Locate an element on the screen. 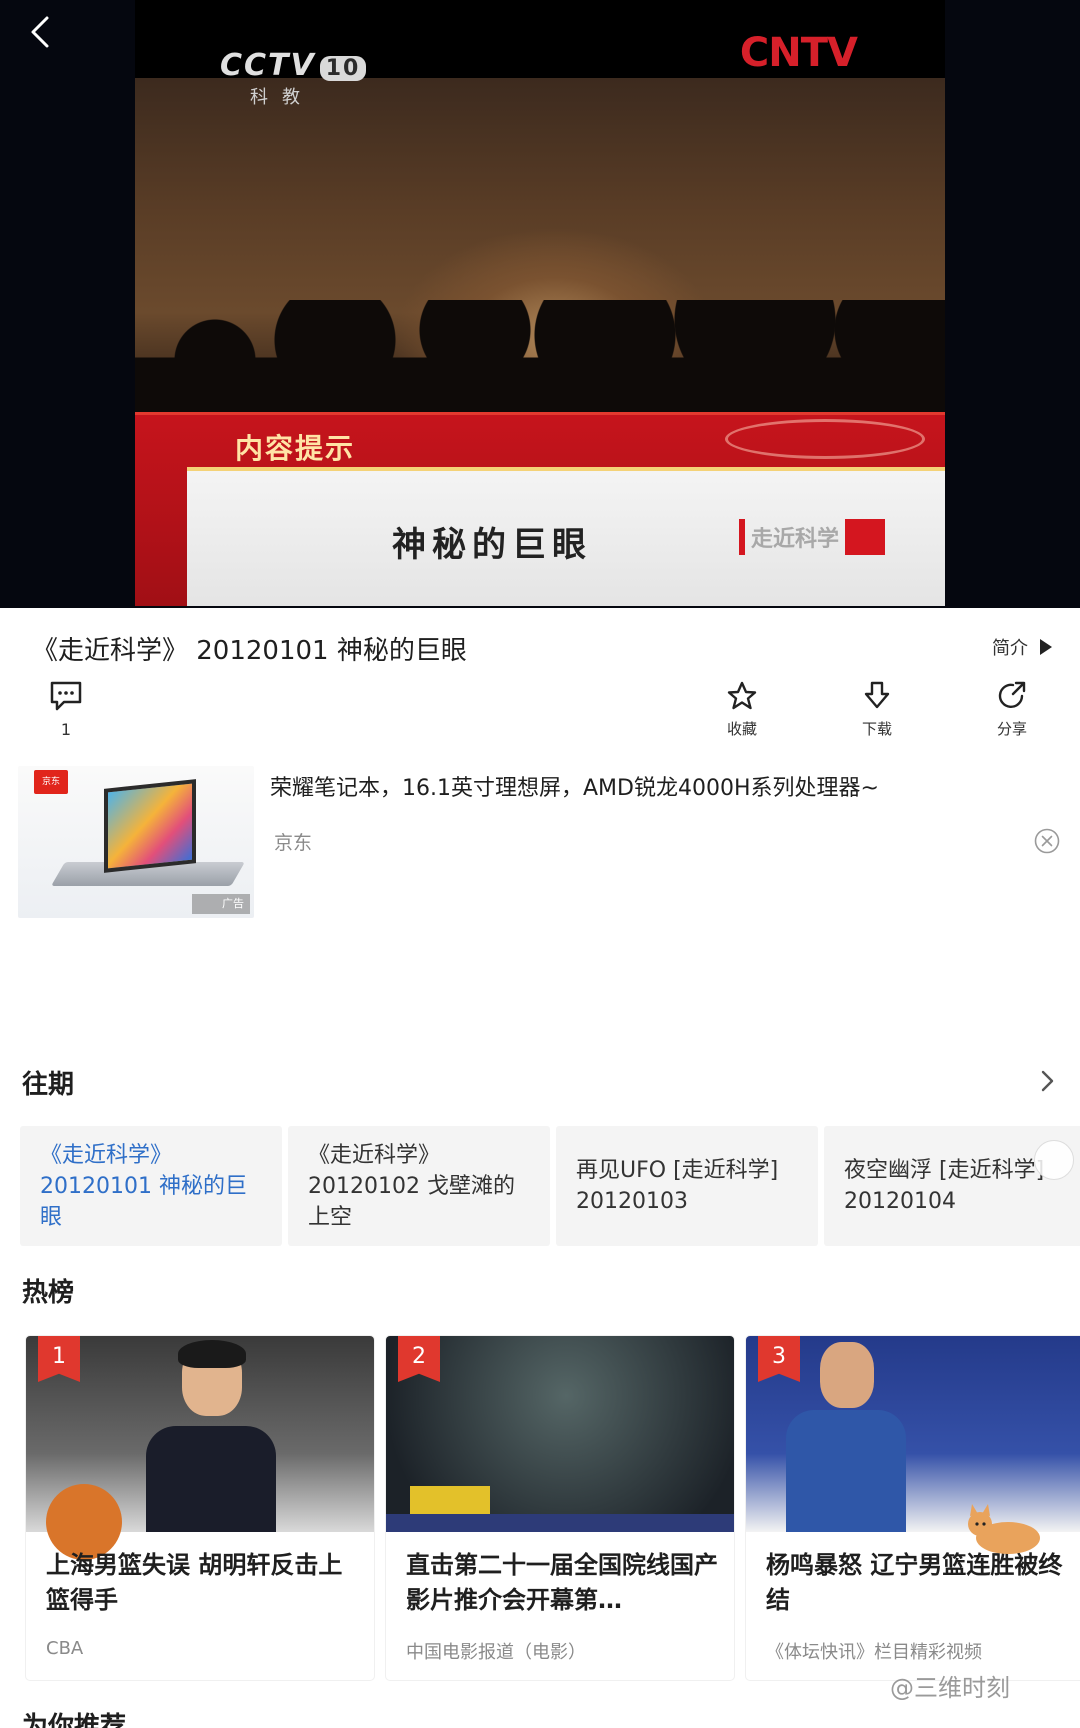 The height and width of the screenshot is (1728, 1080). program-mark-text: 走近科学 is located at coordinates (794, 539).